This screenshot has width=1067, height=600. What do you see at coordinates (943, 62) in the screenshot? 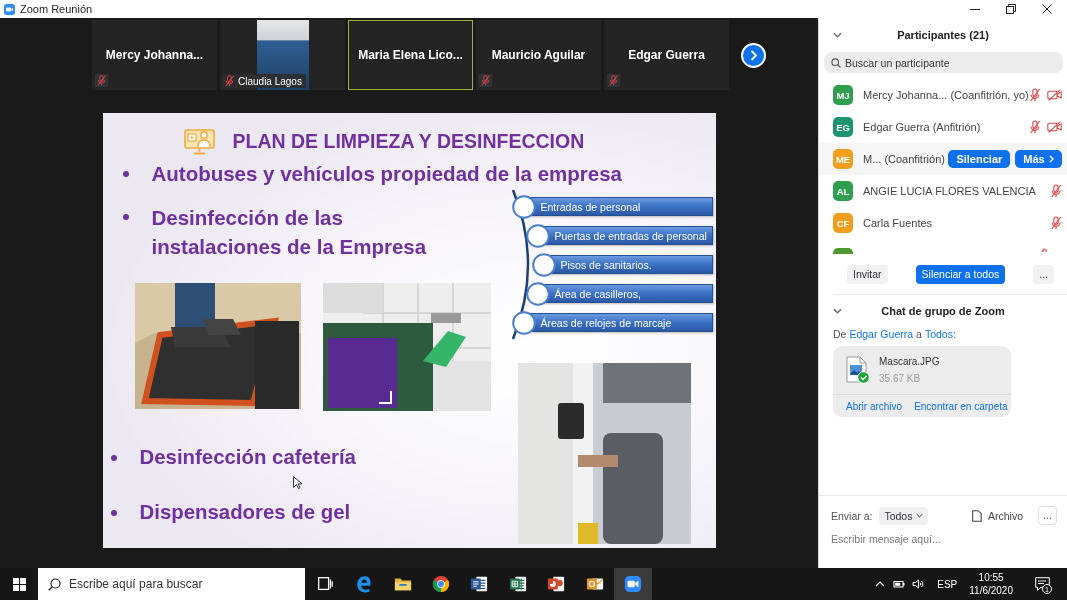
I see `search-field: Buscar un participante` at bounding box center [943, 62].